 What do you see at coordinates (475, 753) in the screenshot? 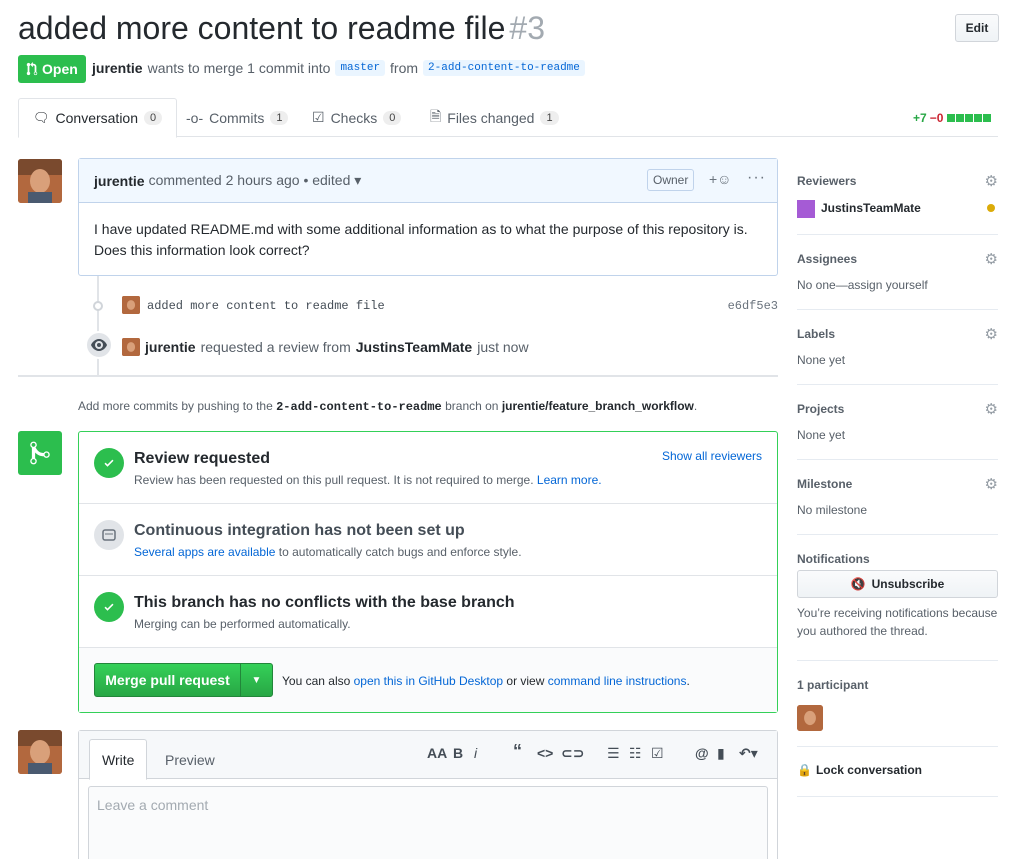
I see `italic-icon: i` at bounding box center [475, 753].